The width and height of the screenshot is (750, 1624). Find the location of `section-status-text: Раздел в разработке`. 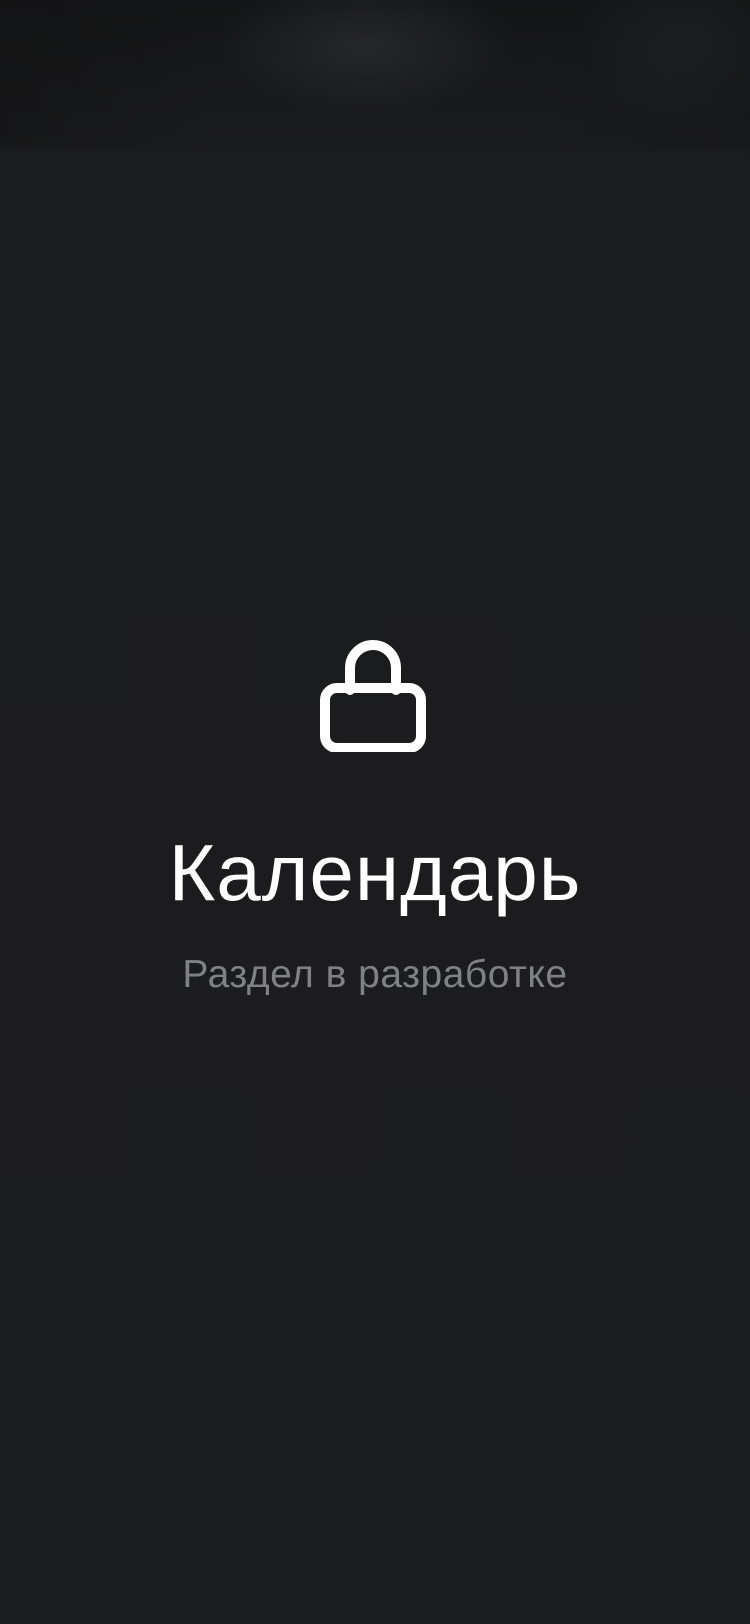

section-status-text: Раздел в разработке is located at coordinates (375, 974).